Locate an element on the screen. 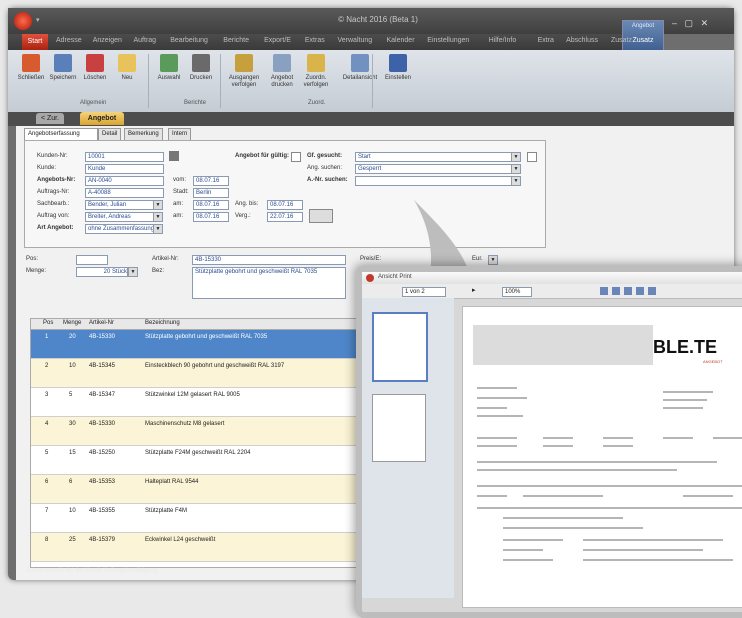 This screenshot has height=618, width=742. stadt-input: Berlin is located at coordinates (211, 193).